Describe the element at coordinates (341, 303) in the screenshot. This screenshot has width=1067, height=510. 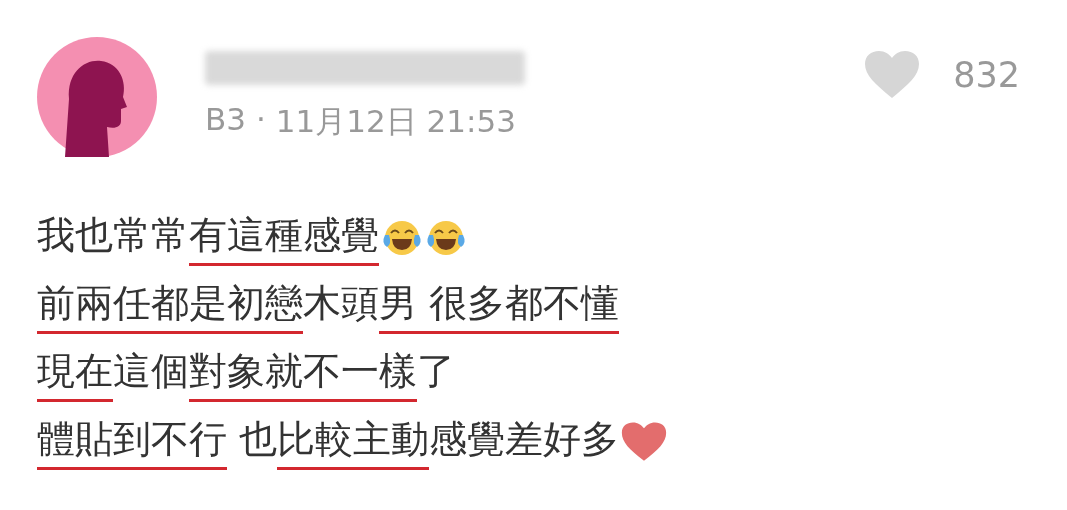
I see `comment-text: 木頭` at that location.